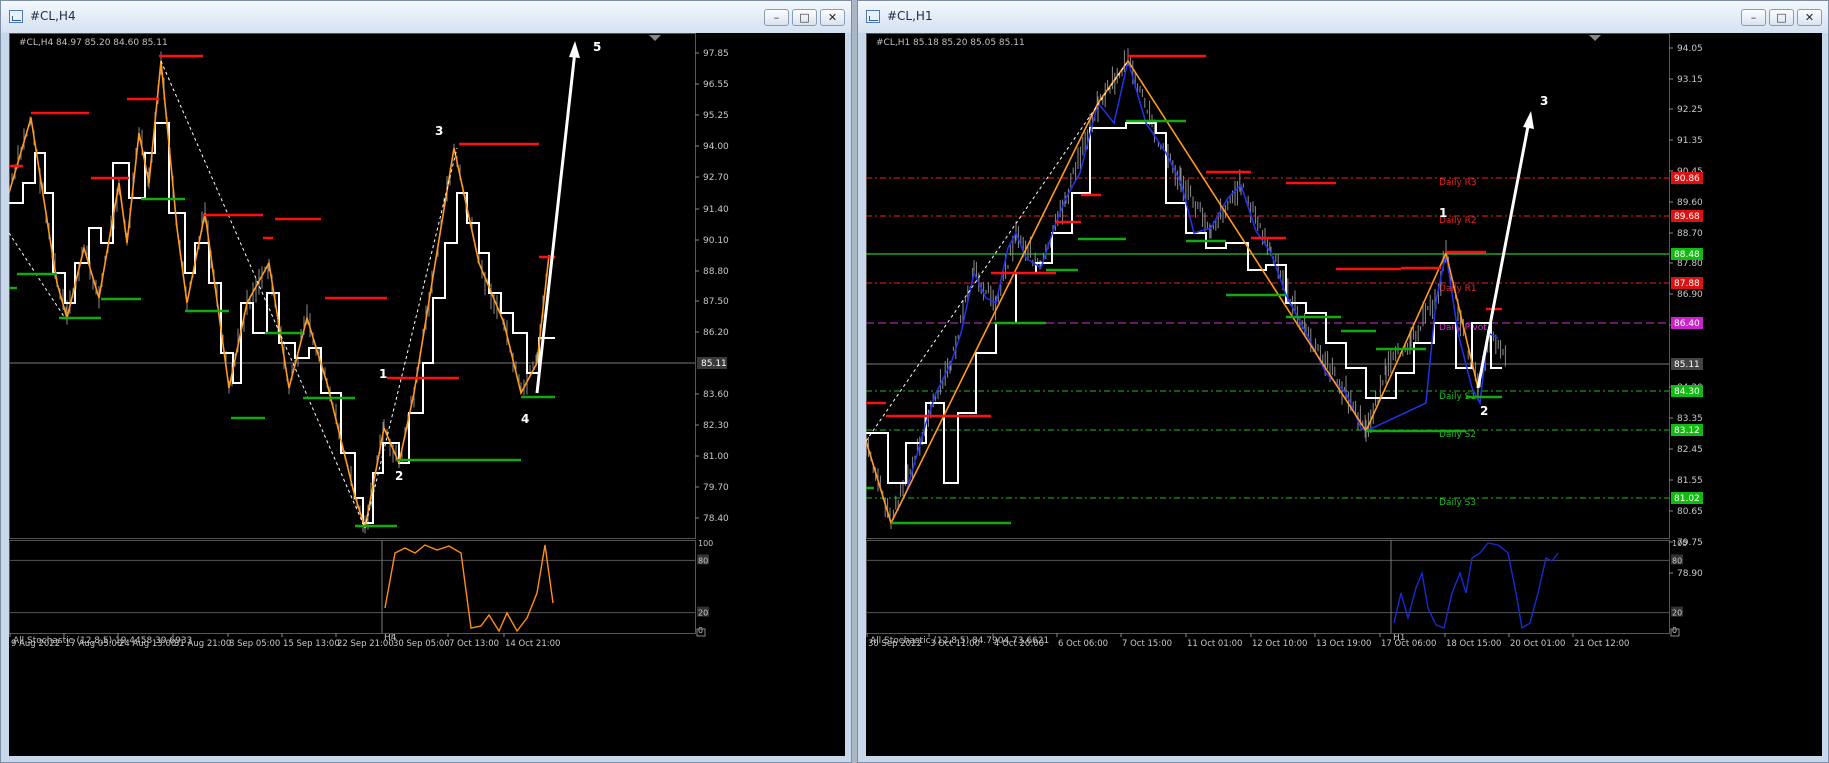 This screenshot has height=763, width=1829. Describe the element at coordinates (716, 241) in the screenshot. I see `price-axis-label: 90.10` at that location.